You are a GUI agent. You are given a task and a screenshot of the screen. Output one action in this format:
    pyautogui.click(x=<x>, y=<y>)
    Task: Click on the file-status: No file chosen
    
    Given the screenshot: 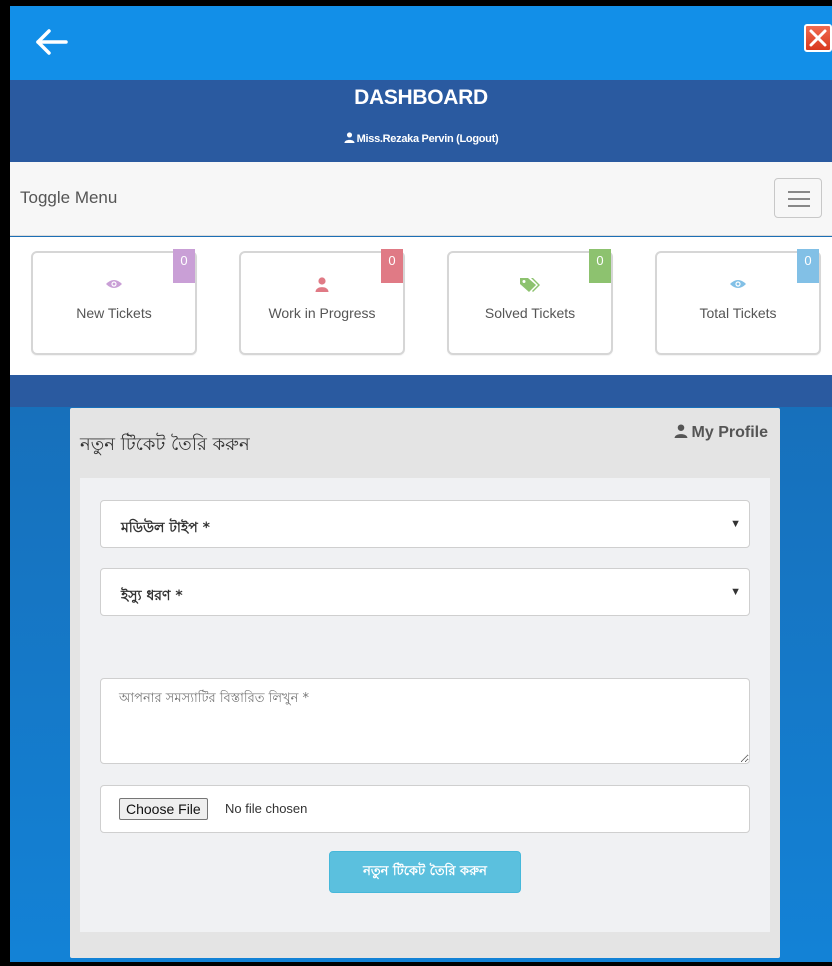 What is the action you would take?
    pyautogui.click(x=266, y=808)
    